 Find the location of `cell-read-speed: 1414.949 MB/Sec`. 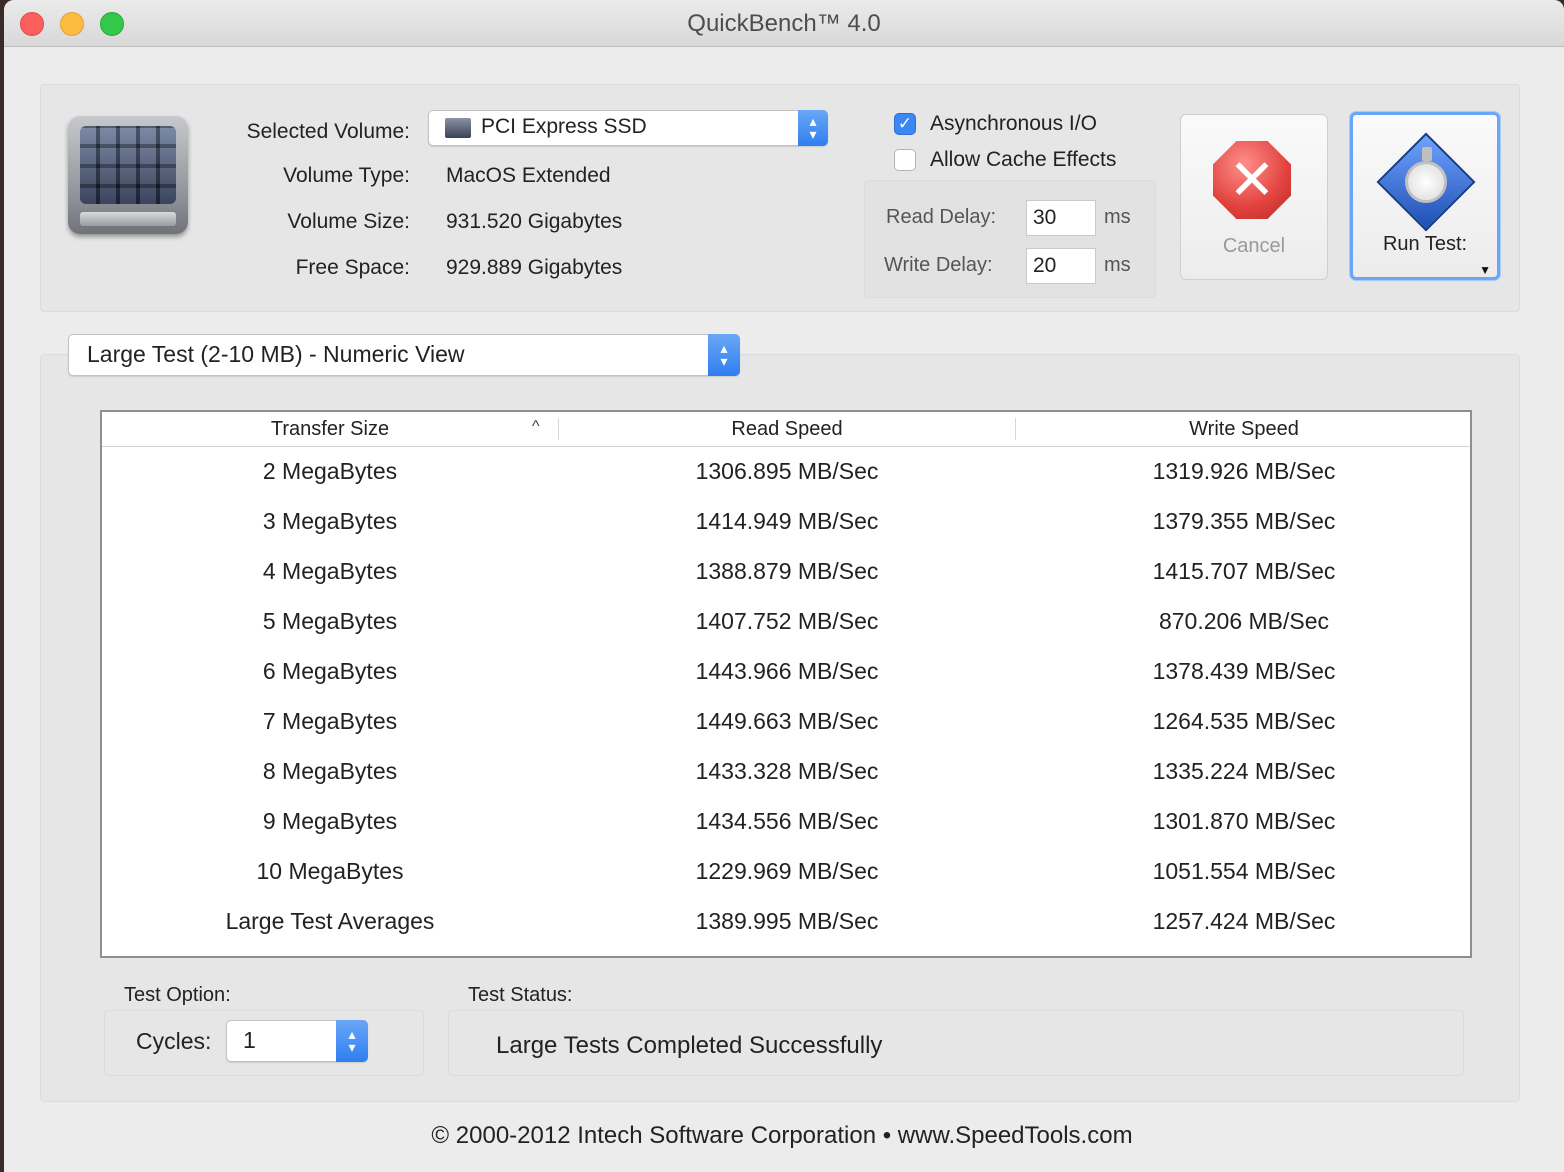

cell-read-speed: 1414.949 MB/Sec is located at coordinates (787, 521).